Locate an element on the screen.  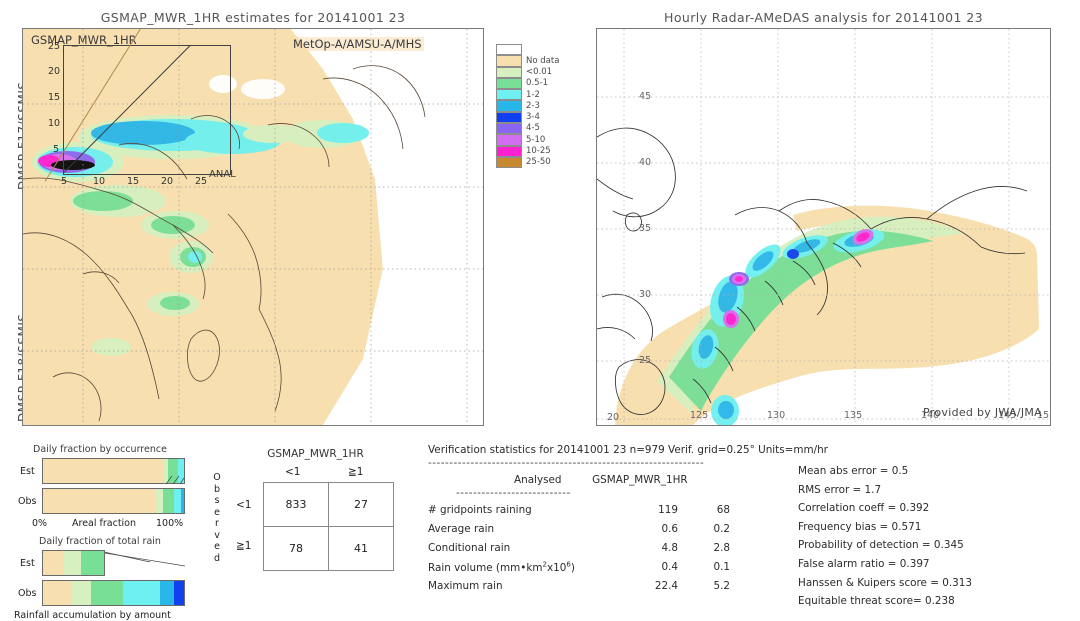
bar-chart1-title: Daily fraction by occurrence is located at coordinates (100, 449).